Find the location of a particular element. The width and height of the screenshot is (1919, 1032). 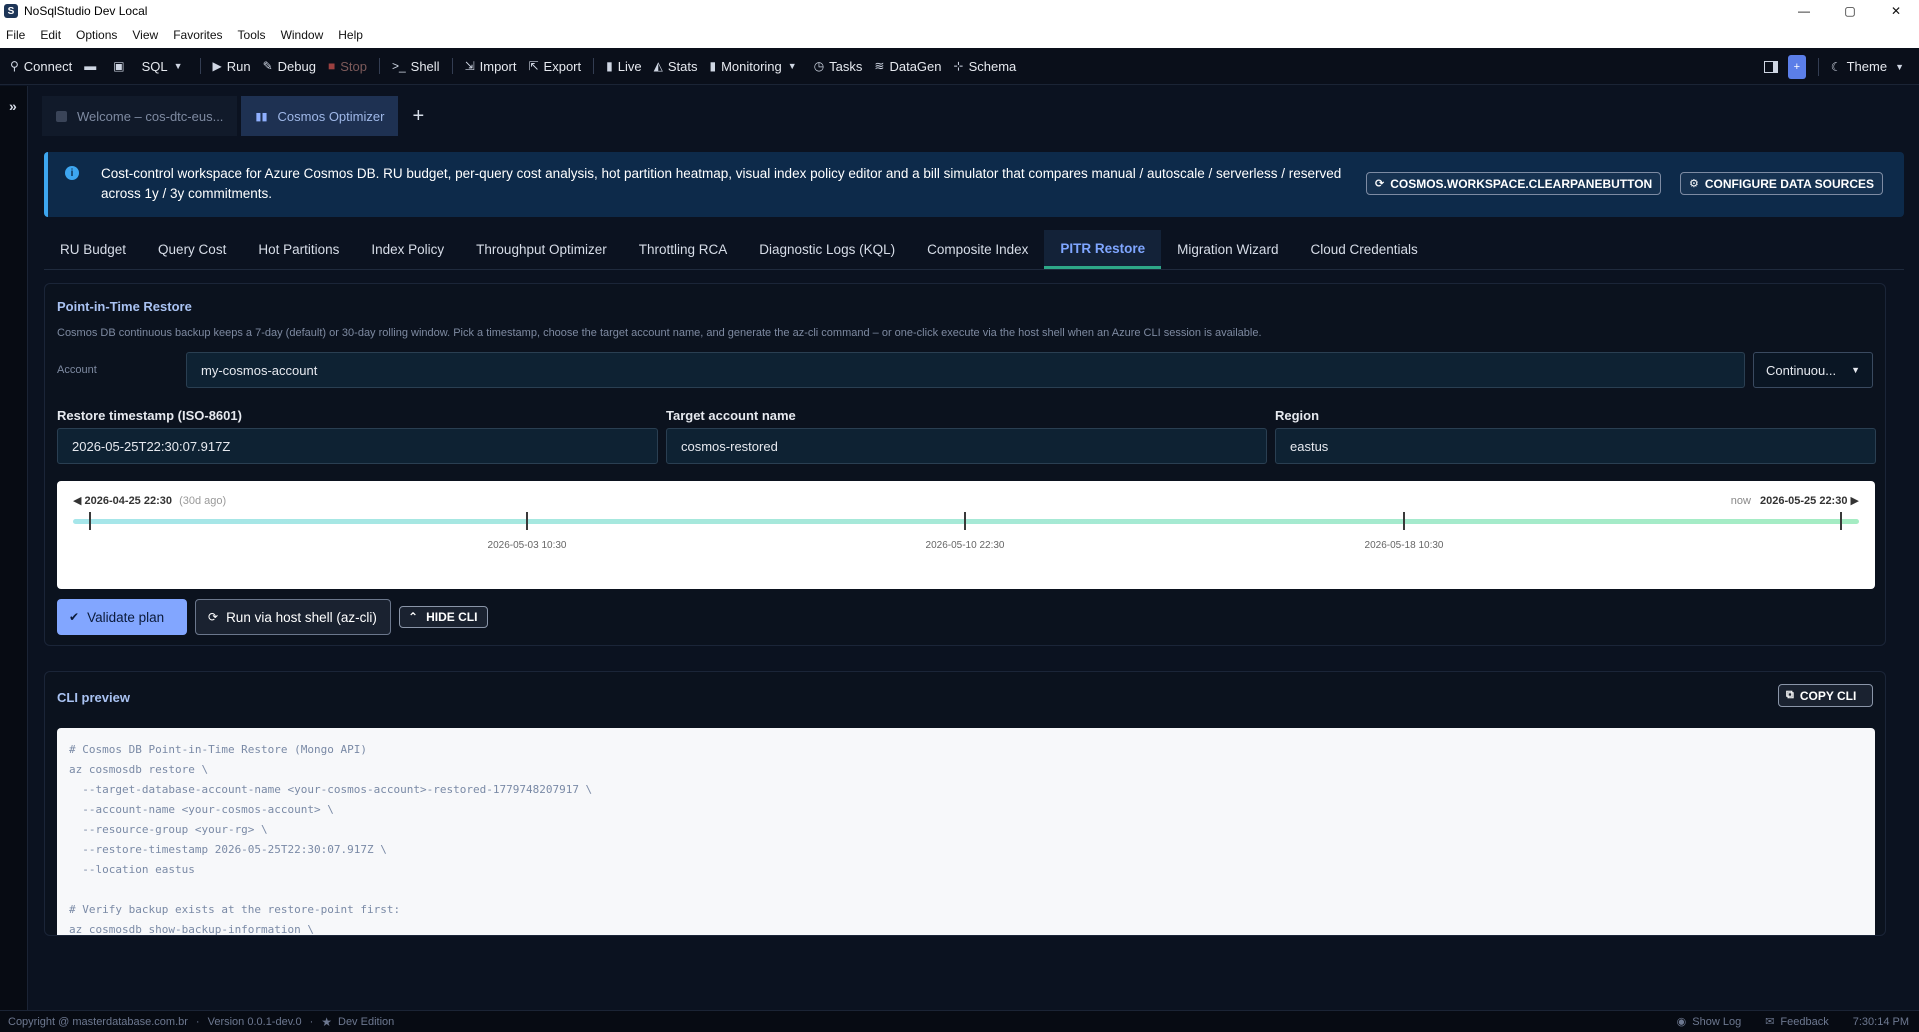

show-log-button: ◉ Show Log is located at coordinates (1706, 1022).